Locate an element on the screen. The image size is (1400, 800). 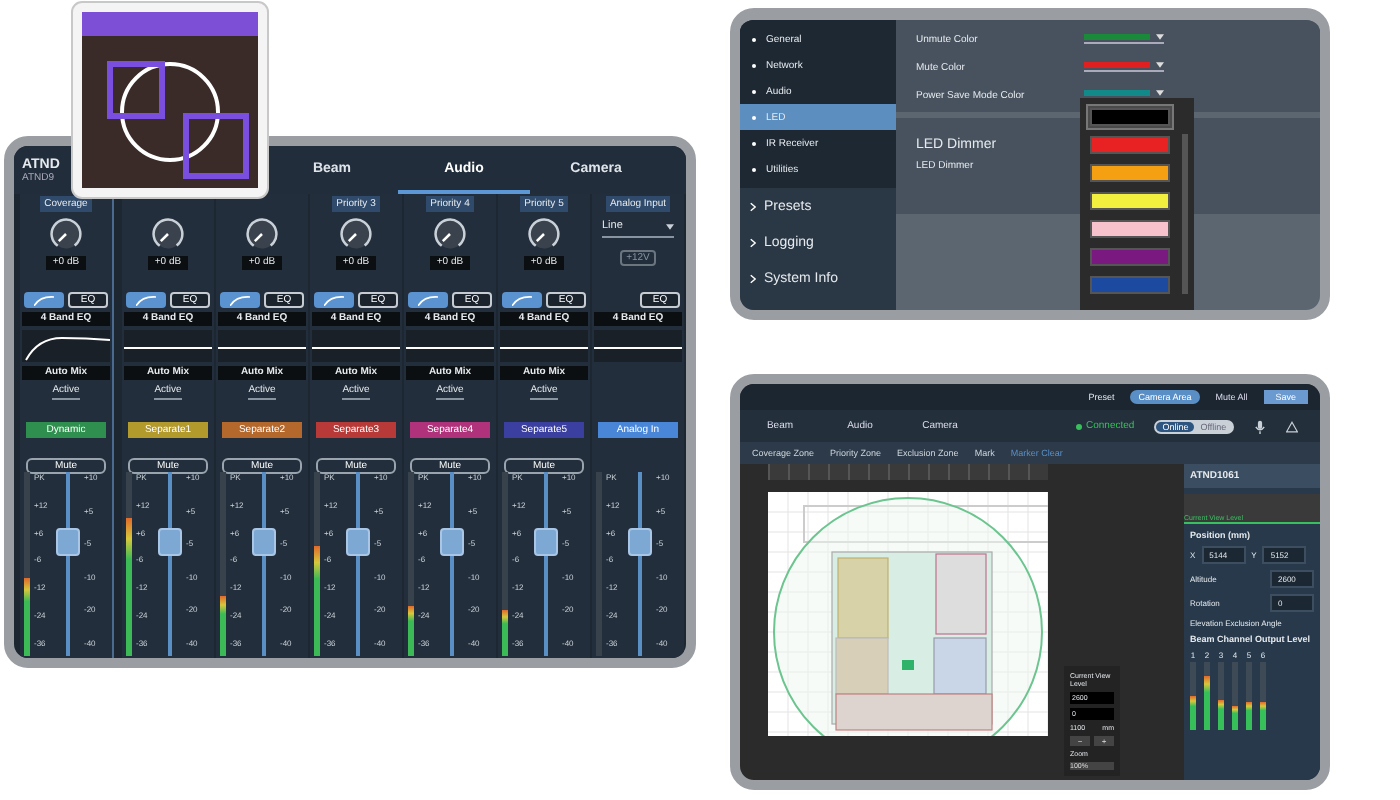
scrollbar is located at coordinates (1185, 214).